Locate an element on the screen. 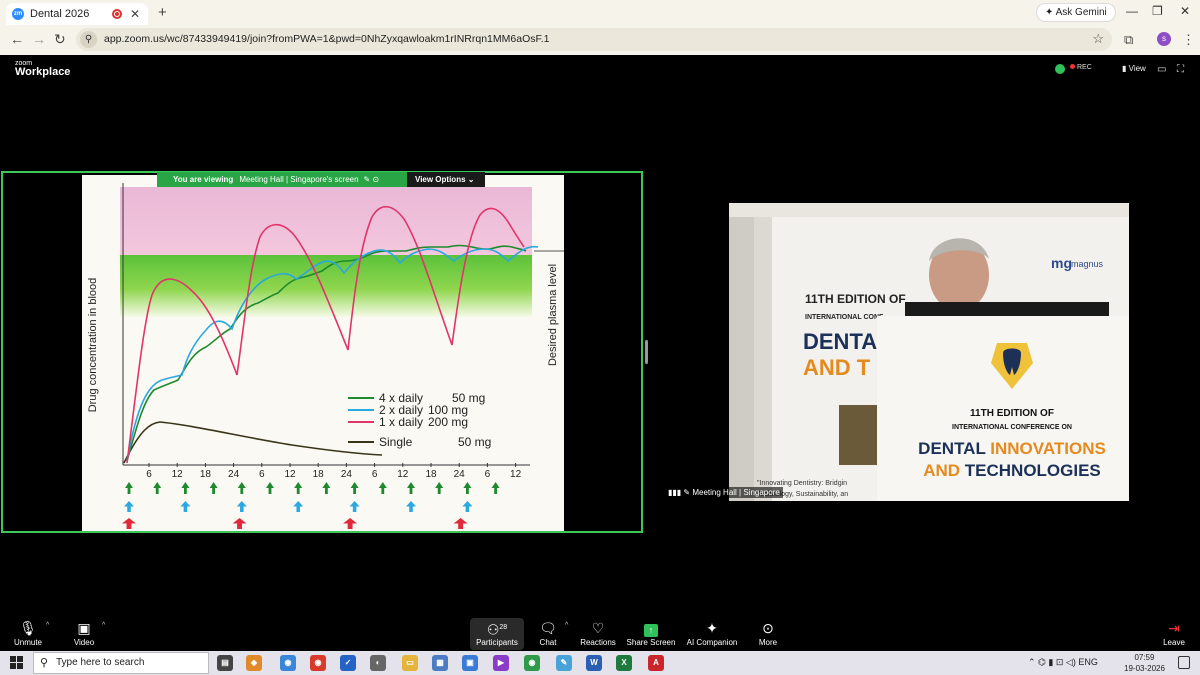 The height and width of the screenshot is (675, 1200). video-button: ▣ Video is located at coordinates (84, 632).